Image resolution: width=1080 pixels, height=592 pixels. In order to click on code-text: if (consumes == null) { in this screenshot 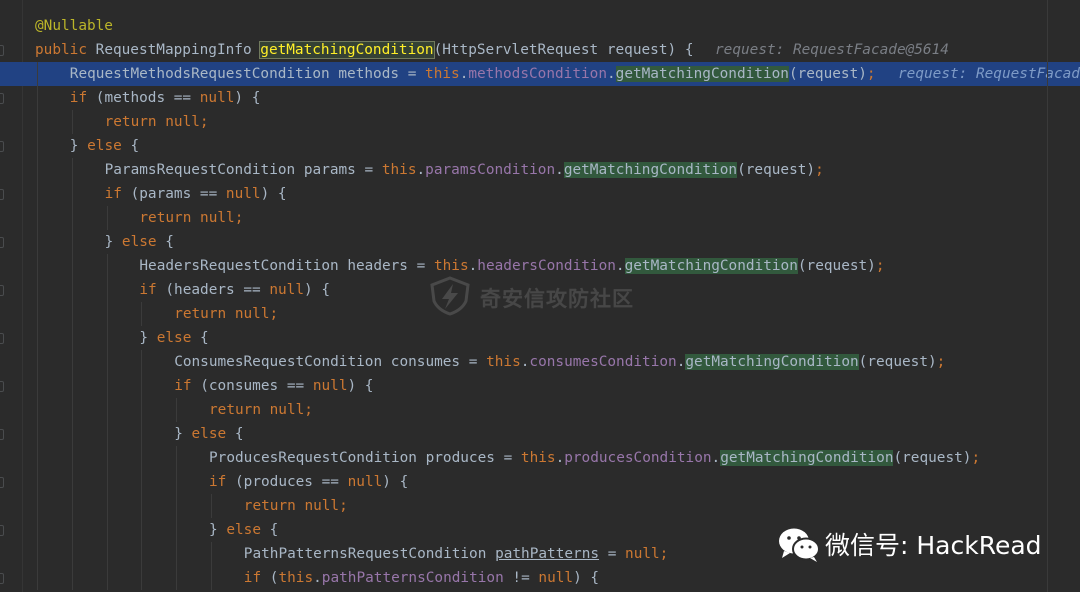, I will do `click(273, 386)`.